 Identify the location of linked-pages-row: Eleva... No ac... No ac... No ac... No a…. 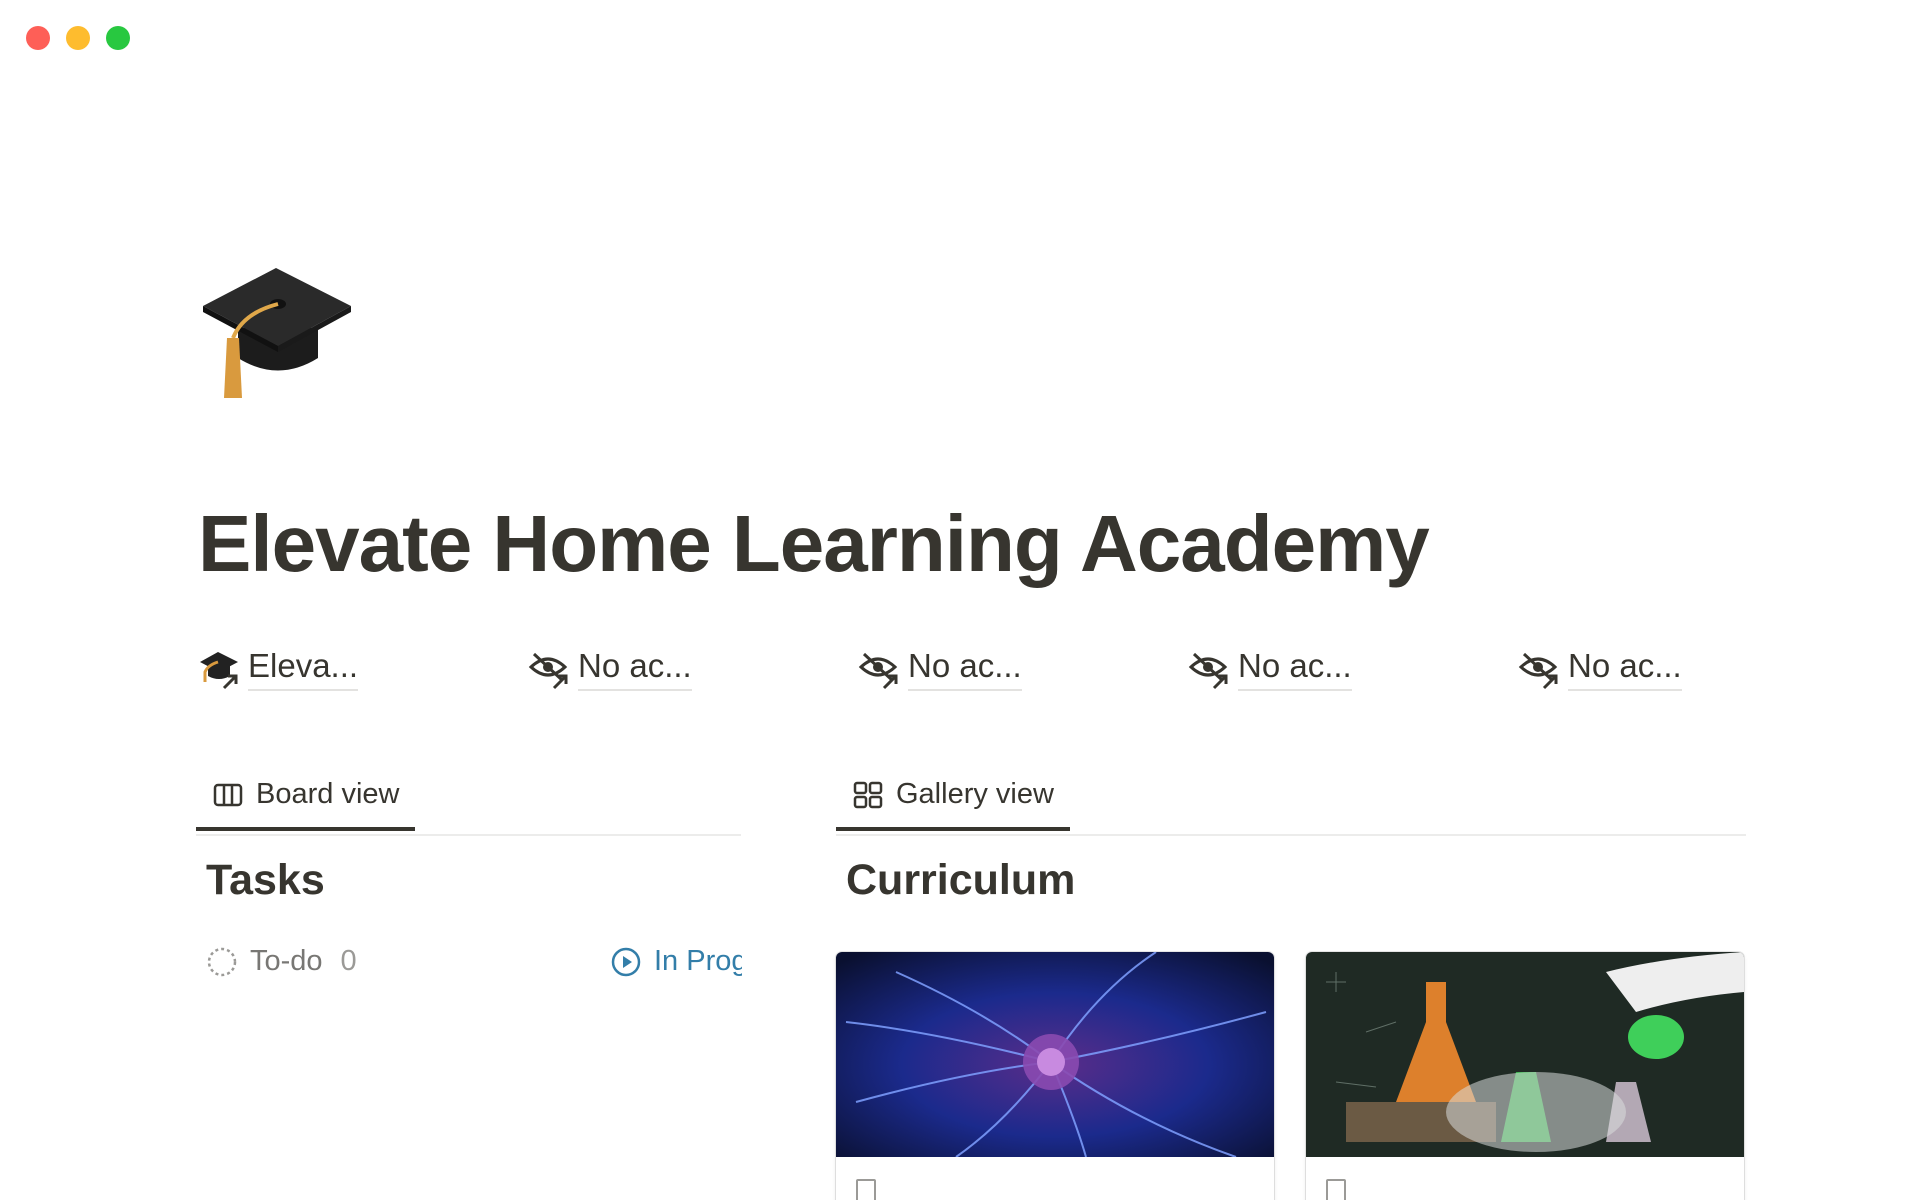
(973, 672).